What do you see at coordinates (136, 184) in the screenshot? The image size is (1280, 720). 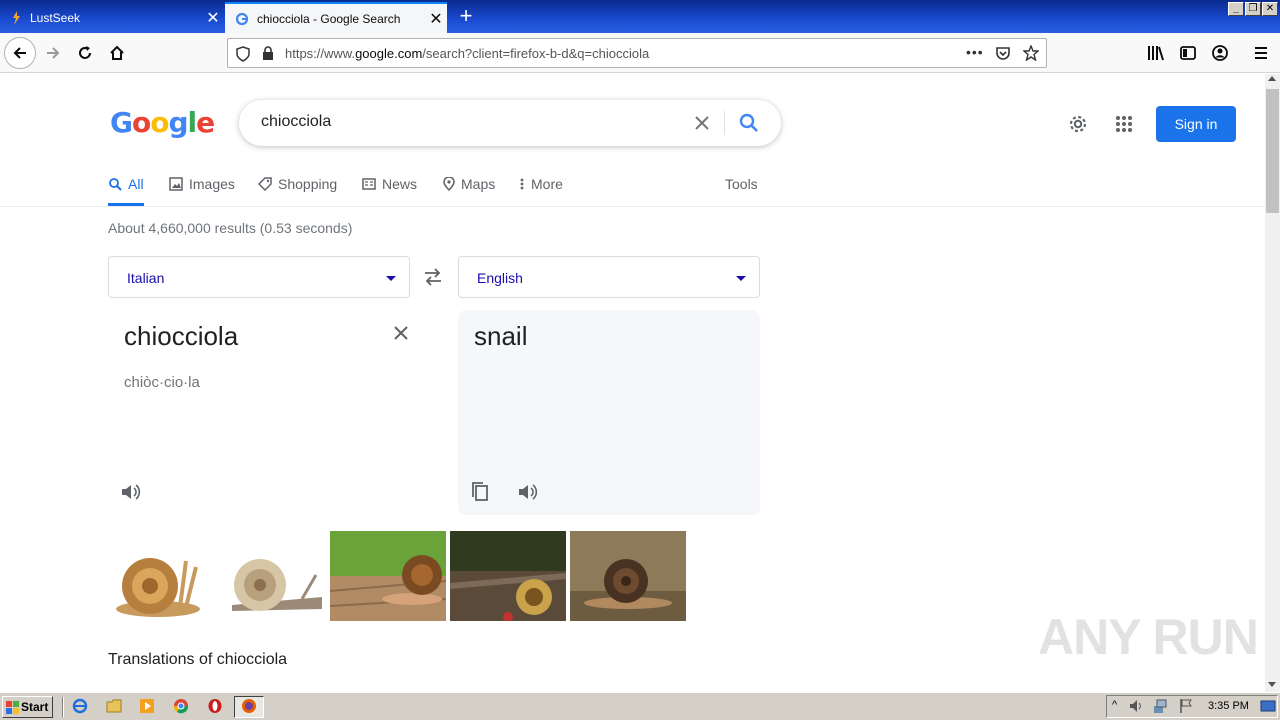 I see `tab-label: All` at bounding box center [136, 184].